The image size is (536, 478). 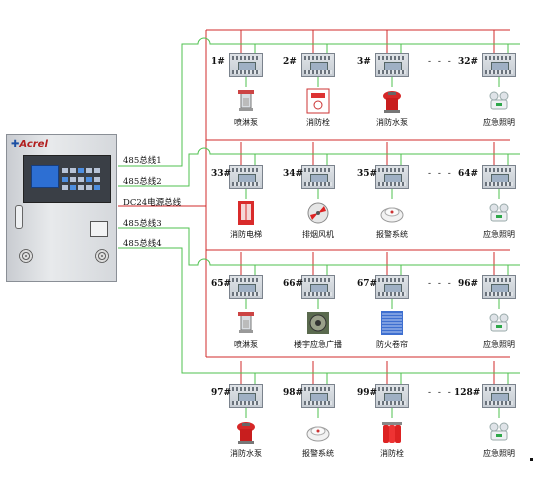 I want to click on module-number: 99#, so click(x=367, y=393).